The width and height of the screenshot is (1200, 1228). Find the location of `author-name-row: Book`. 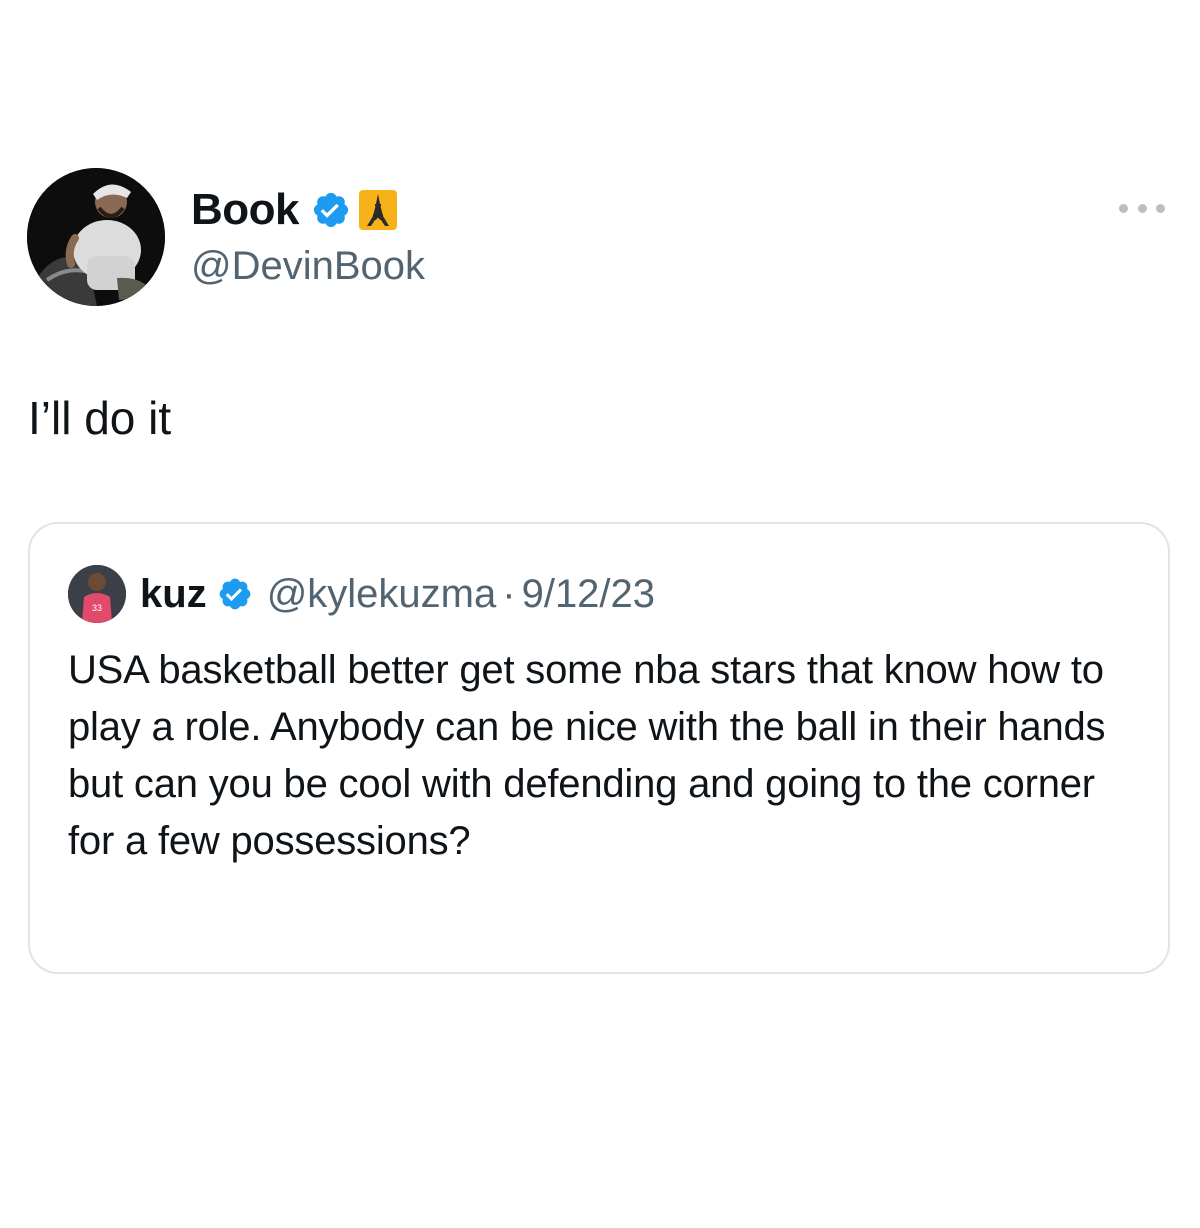

author-name-row: Book is located at coordinates (294, 210).